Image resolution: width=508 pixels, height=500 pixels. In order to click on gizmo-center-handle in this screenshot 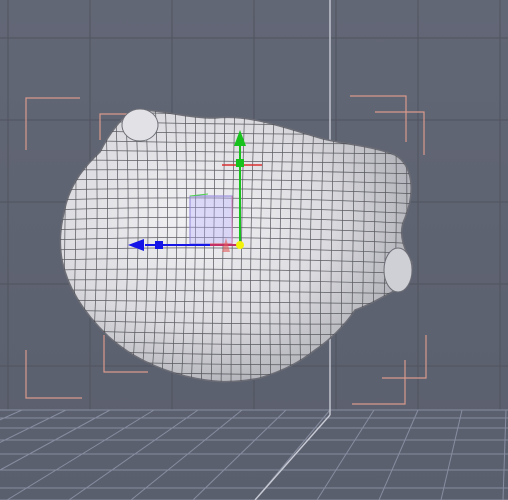, I will do `click(240, 245)`.